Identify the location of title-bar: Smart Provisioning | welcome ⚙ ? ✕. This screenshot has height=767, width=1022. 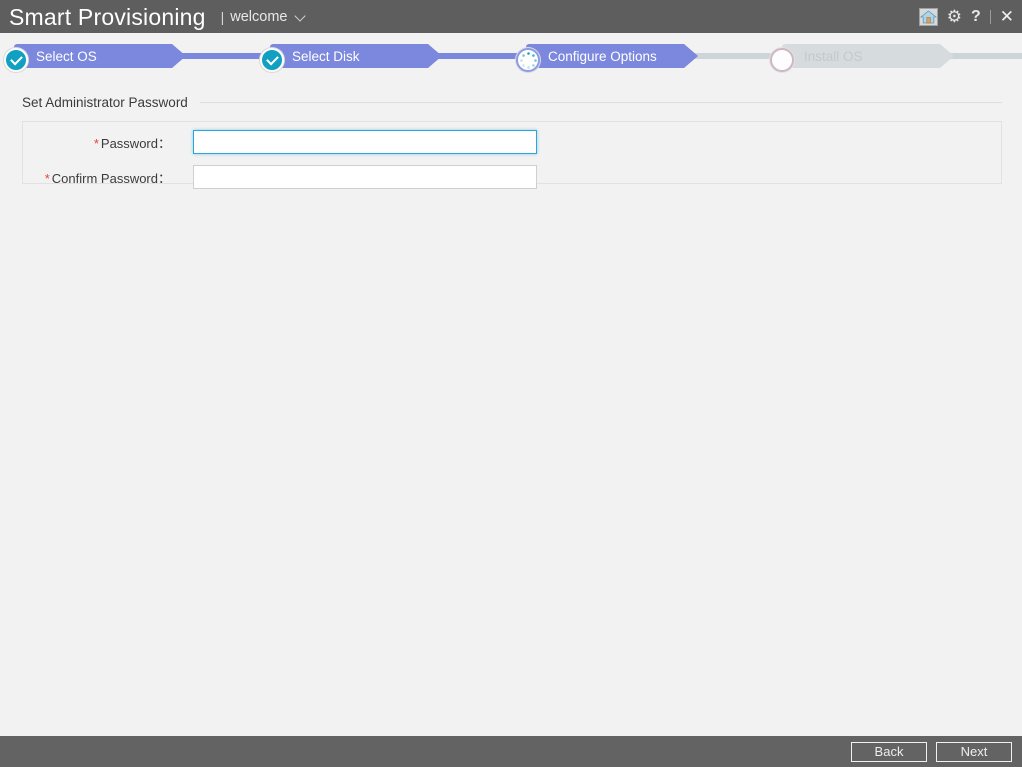
(511, 16).